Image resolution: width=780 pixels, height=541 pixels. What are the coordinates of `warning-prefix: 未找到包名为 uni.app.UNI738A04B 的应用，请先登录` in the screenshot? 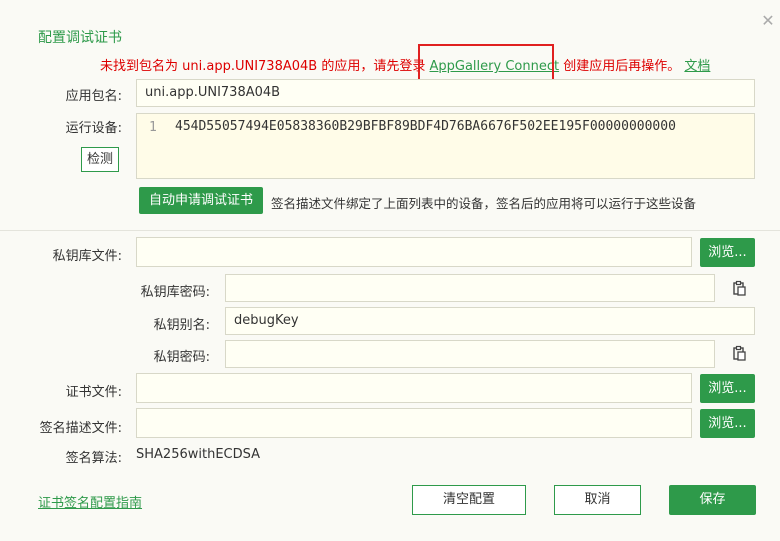 It's located at (263, 66).